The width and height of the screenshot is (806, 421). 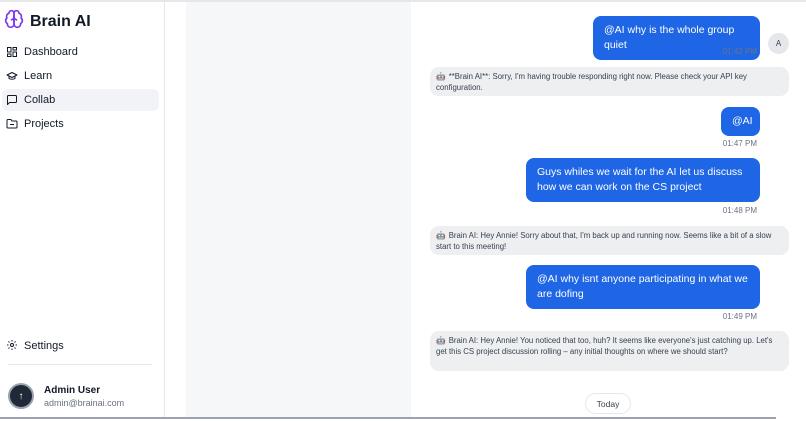 What do you see at coordinates (739, 51) in the screenshot?
I see `message-timestamp: 01:42 PM` at bounding box center [739, 51].